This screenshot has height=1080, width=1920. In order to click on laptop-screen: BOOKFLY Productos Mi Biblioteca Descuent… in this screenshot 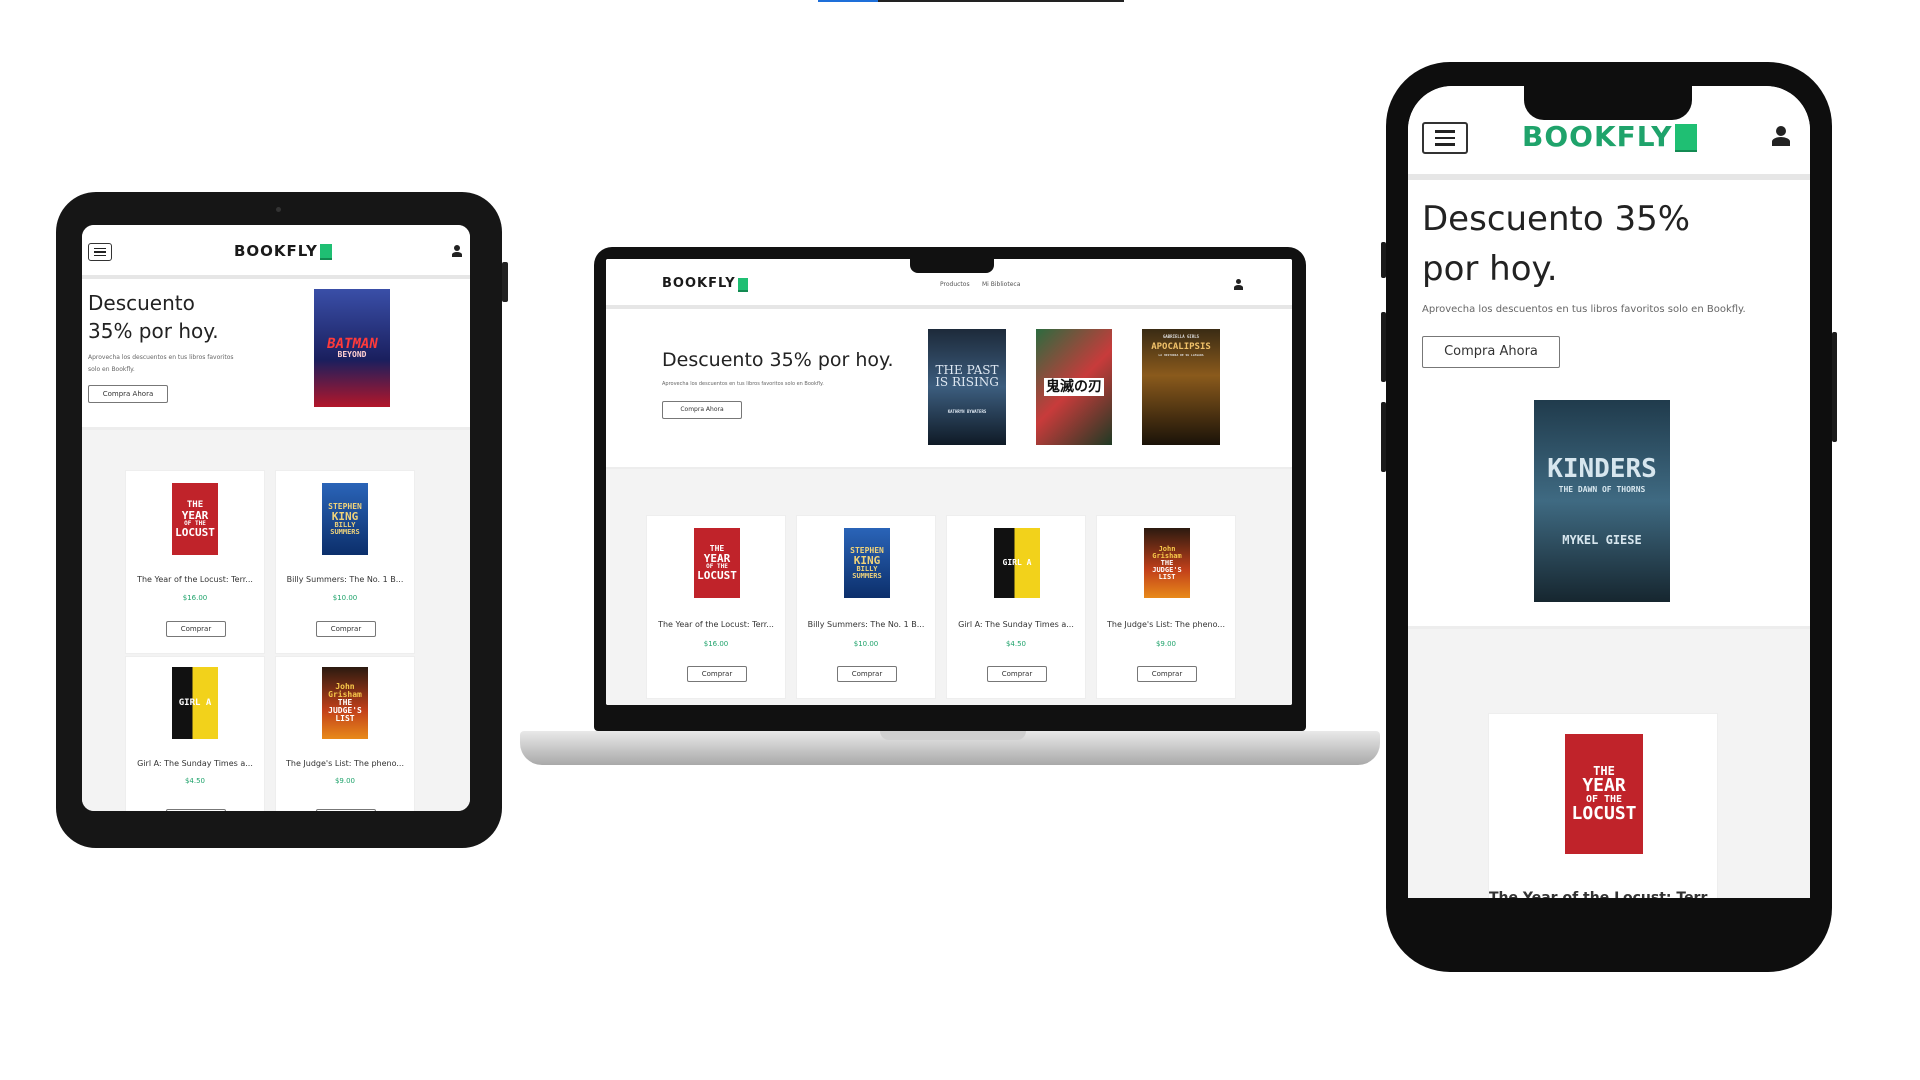, I will do `click(949, 482)`.